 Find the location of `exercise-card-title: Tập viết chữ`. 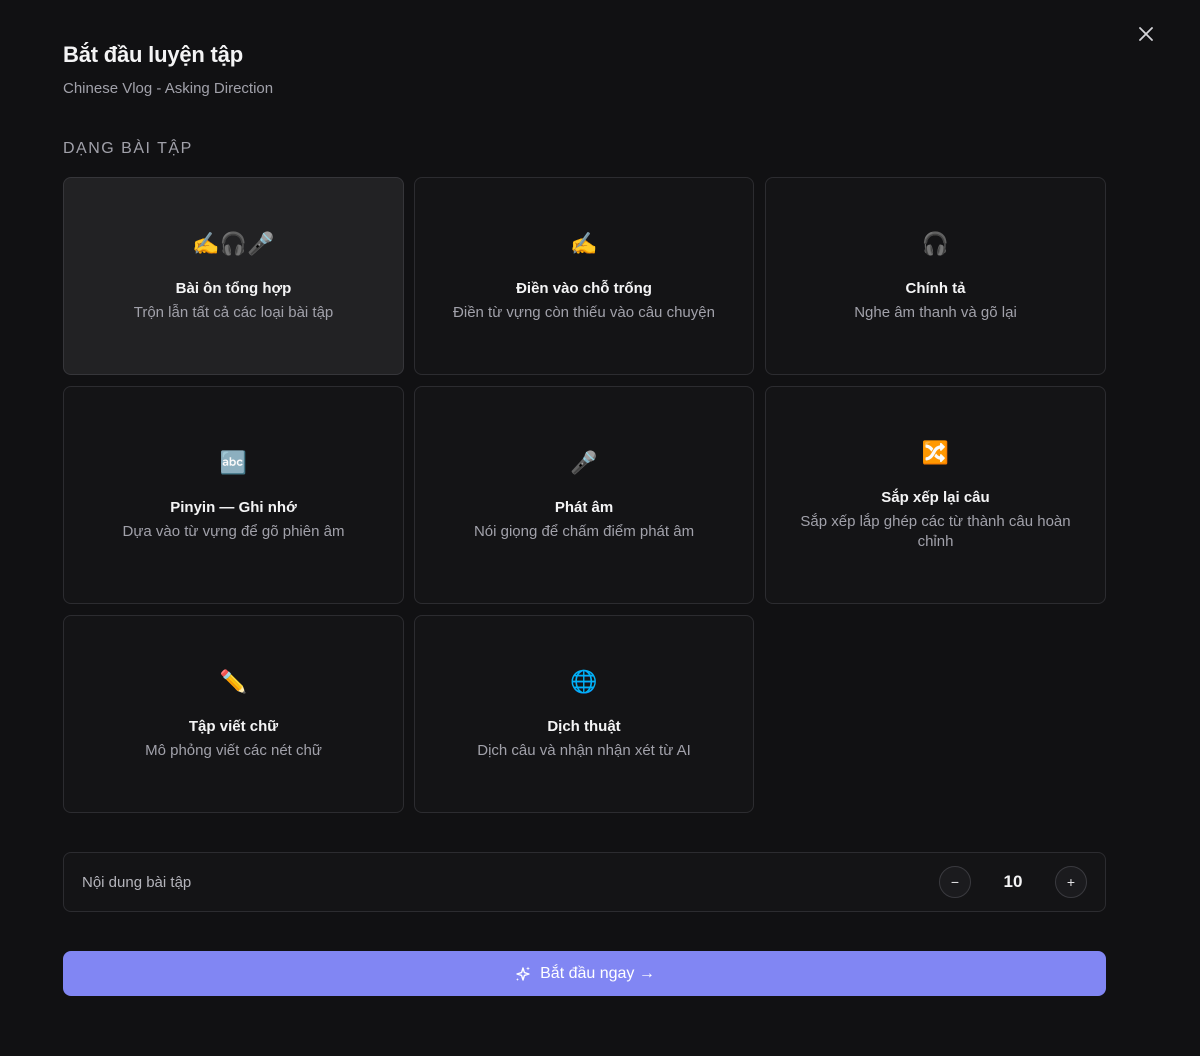

exercise-card-title: Tập viết chữ is located at coordinates (233, 726).